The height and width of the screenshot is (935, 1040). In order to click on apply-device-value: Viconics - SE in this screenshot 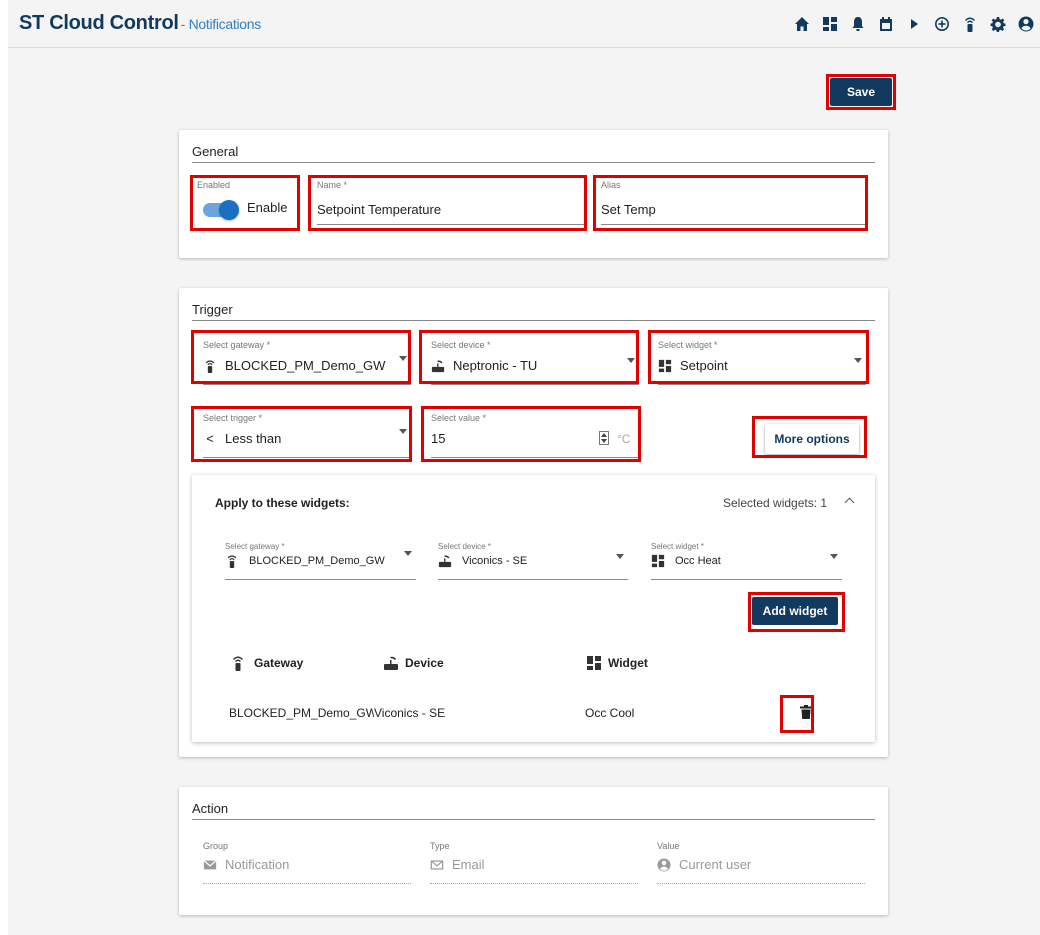, I will do `click(482, 561)`.